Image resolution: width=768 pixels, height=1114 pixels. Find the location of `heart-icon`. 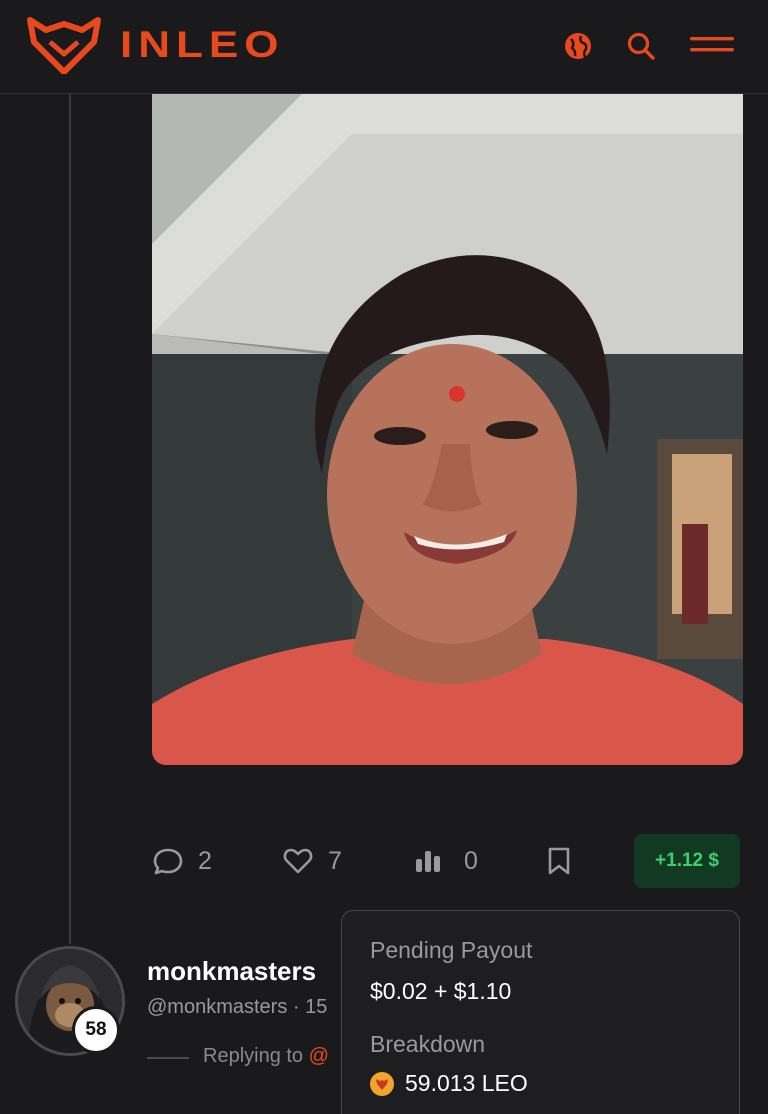

heart-icon is located at coordinates (298, 861).